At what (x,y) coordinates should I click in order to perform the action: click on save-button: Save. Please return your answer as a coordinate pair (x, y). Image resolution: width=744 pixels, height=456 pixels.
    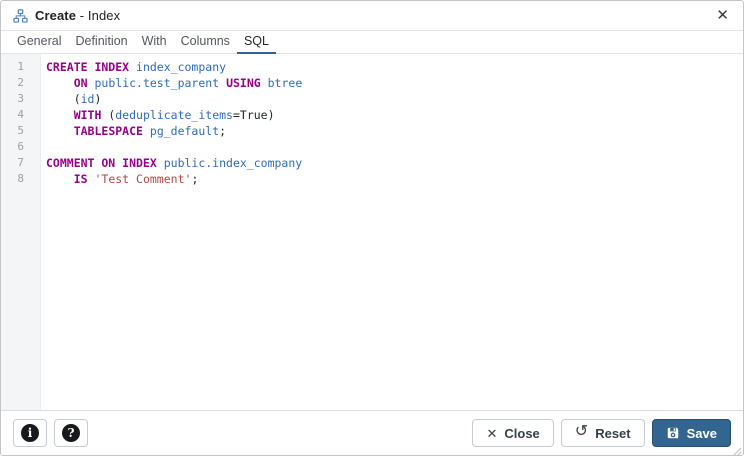
    Looking at the image, I should click on (691, 433).